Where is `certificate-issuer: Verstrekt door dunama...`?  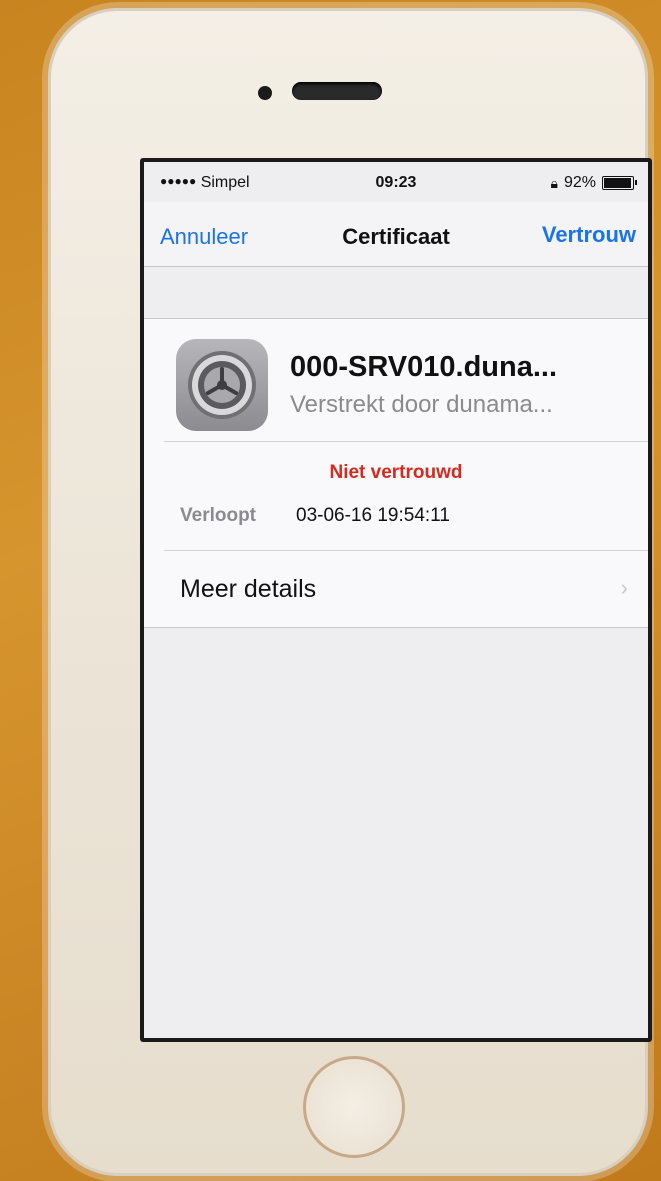
certificate-issuer: Verstrekt door dunama... is located at coordinates (421, 404).